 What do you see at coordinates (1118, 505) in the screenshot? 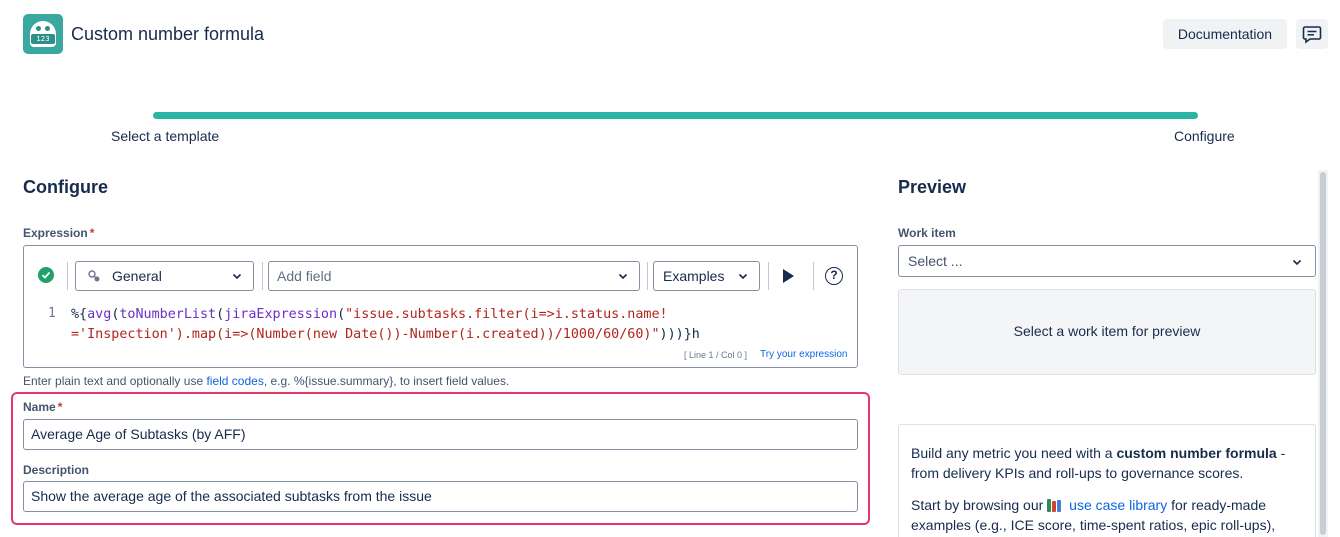
I see `use-case-library-link: use case library` at bounding box center [1118, 505].